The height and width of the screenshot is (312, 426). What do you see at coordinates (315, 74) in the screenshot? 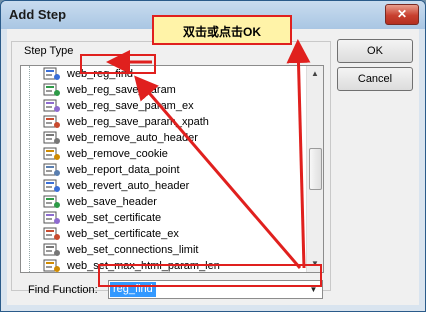
I see `scroll-up-button: ▲` at bounding box center [315, 74].